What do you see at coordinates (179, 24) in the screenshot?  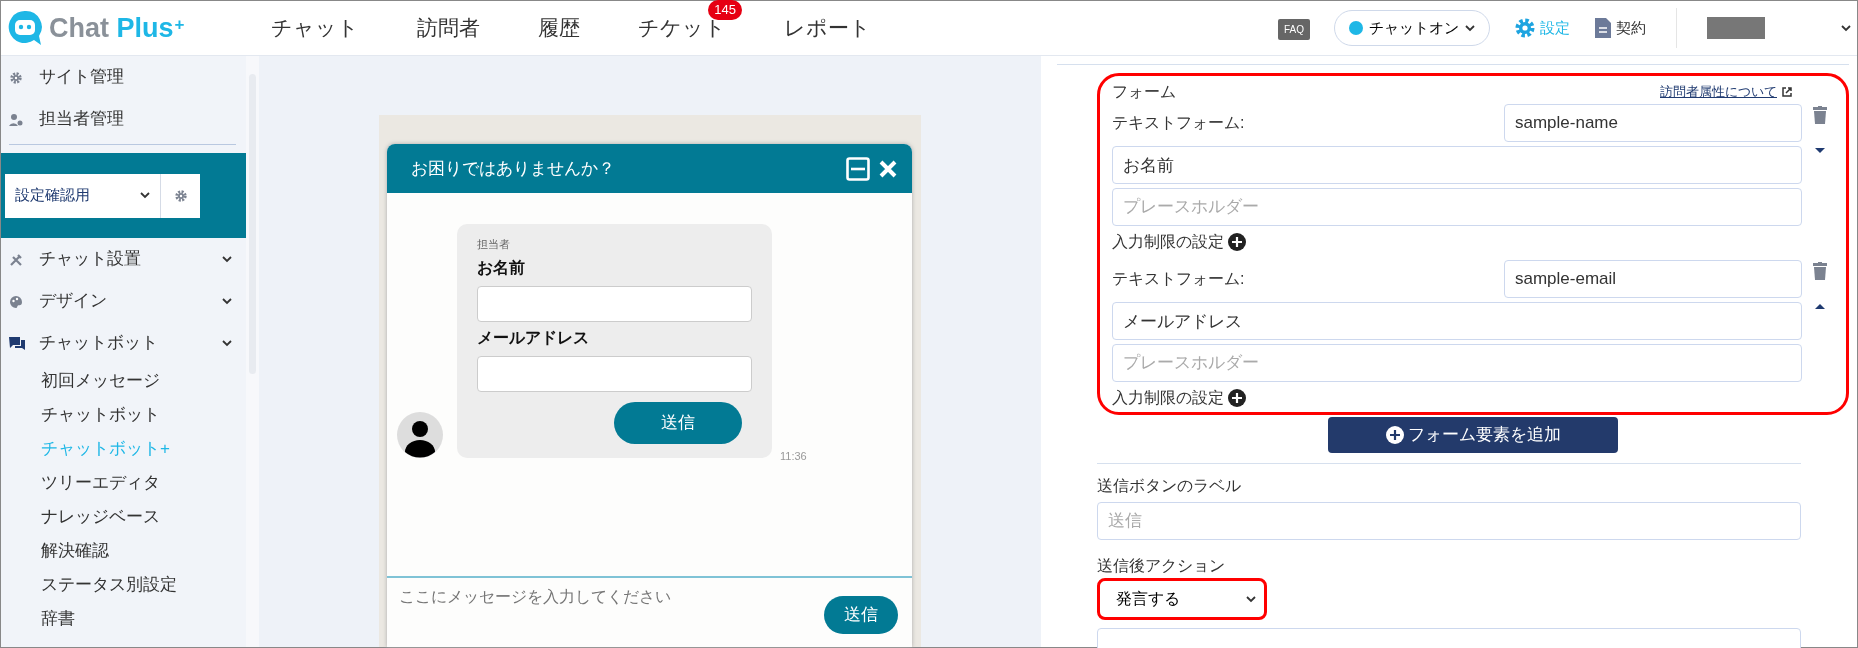 I see `logo-plus: +` at bounding box center [179, 24].